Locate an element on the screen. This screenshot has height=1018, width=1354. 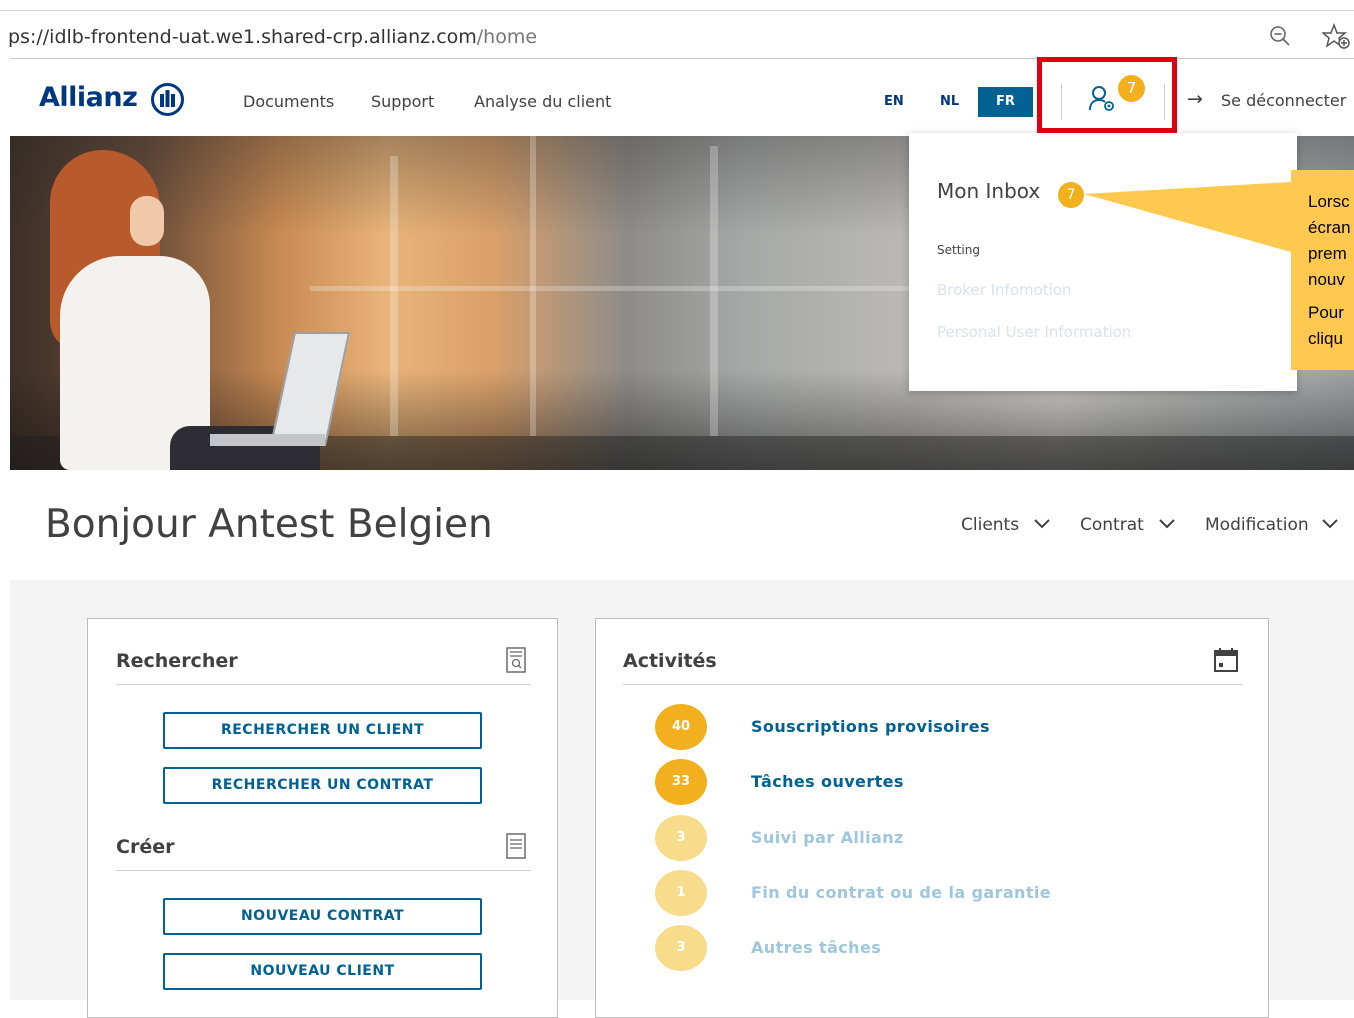
callout-line: Lorsc is located at coordinates (1329, 201).